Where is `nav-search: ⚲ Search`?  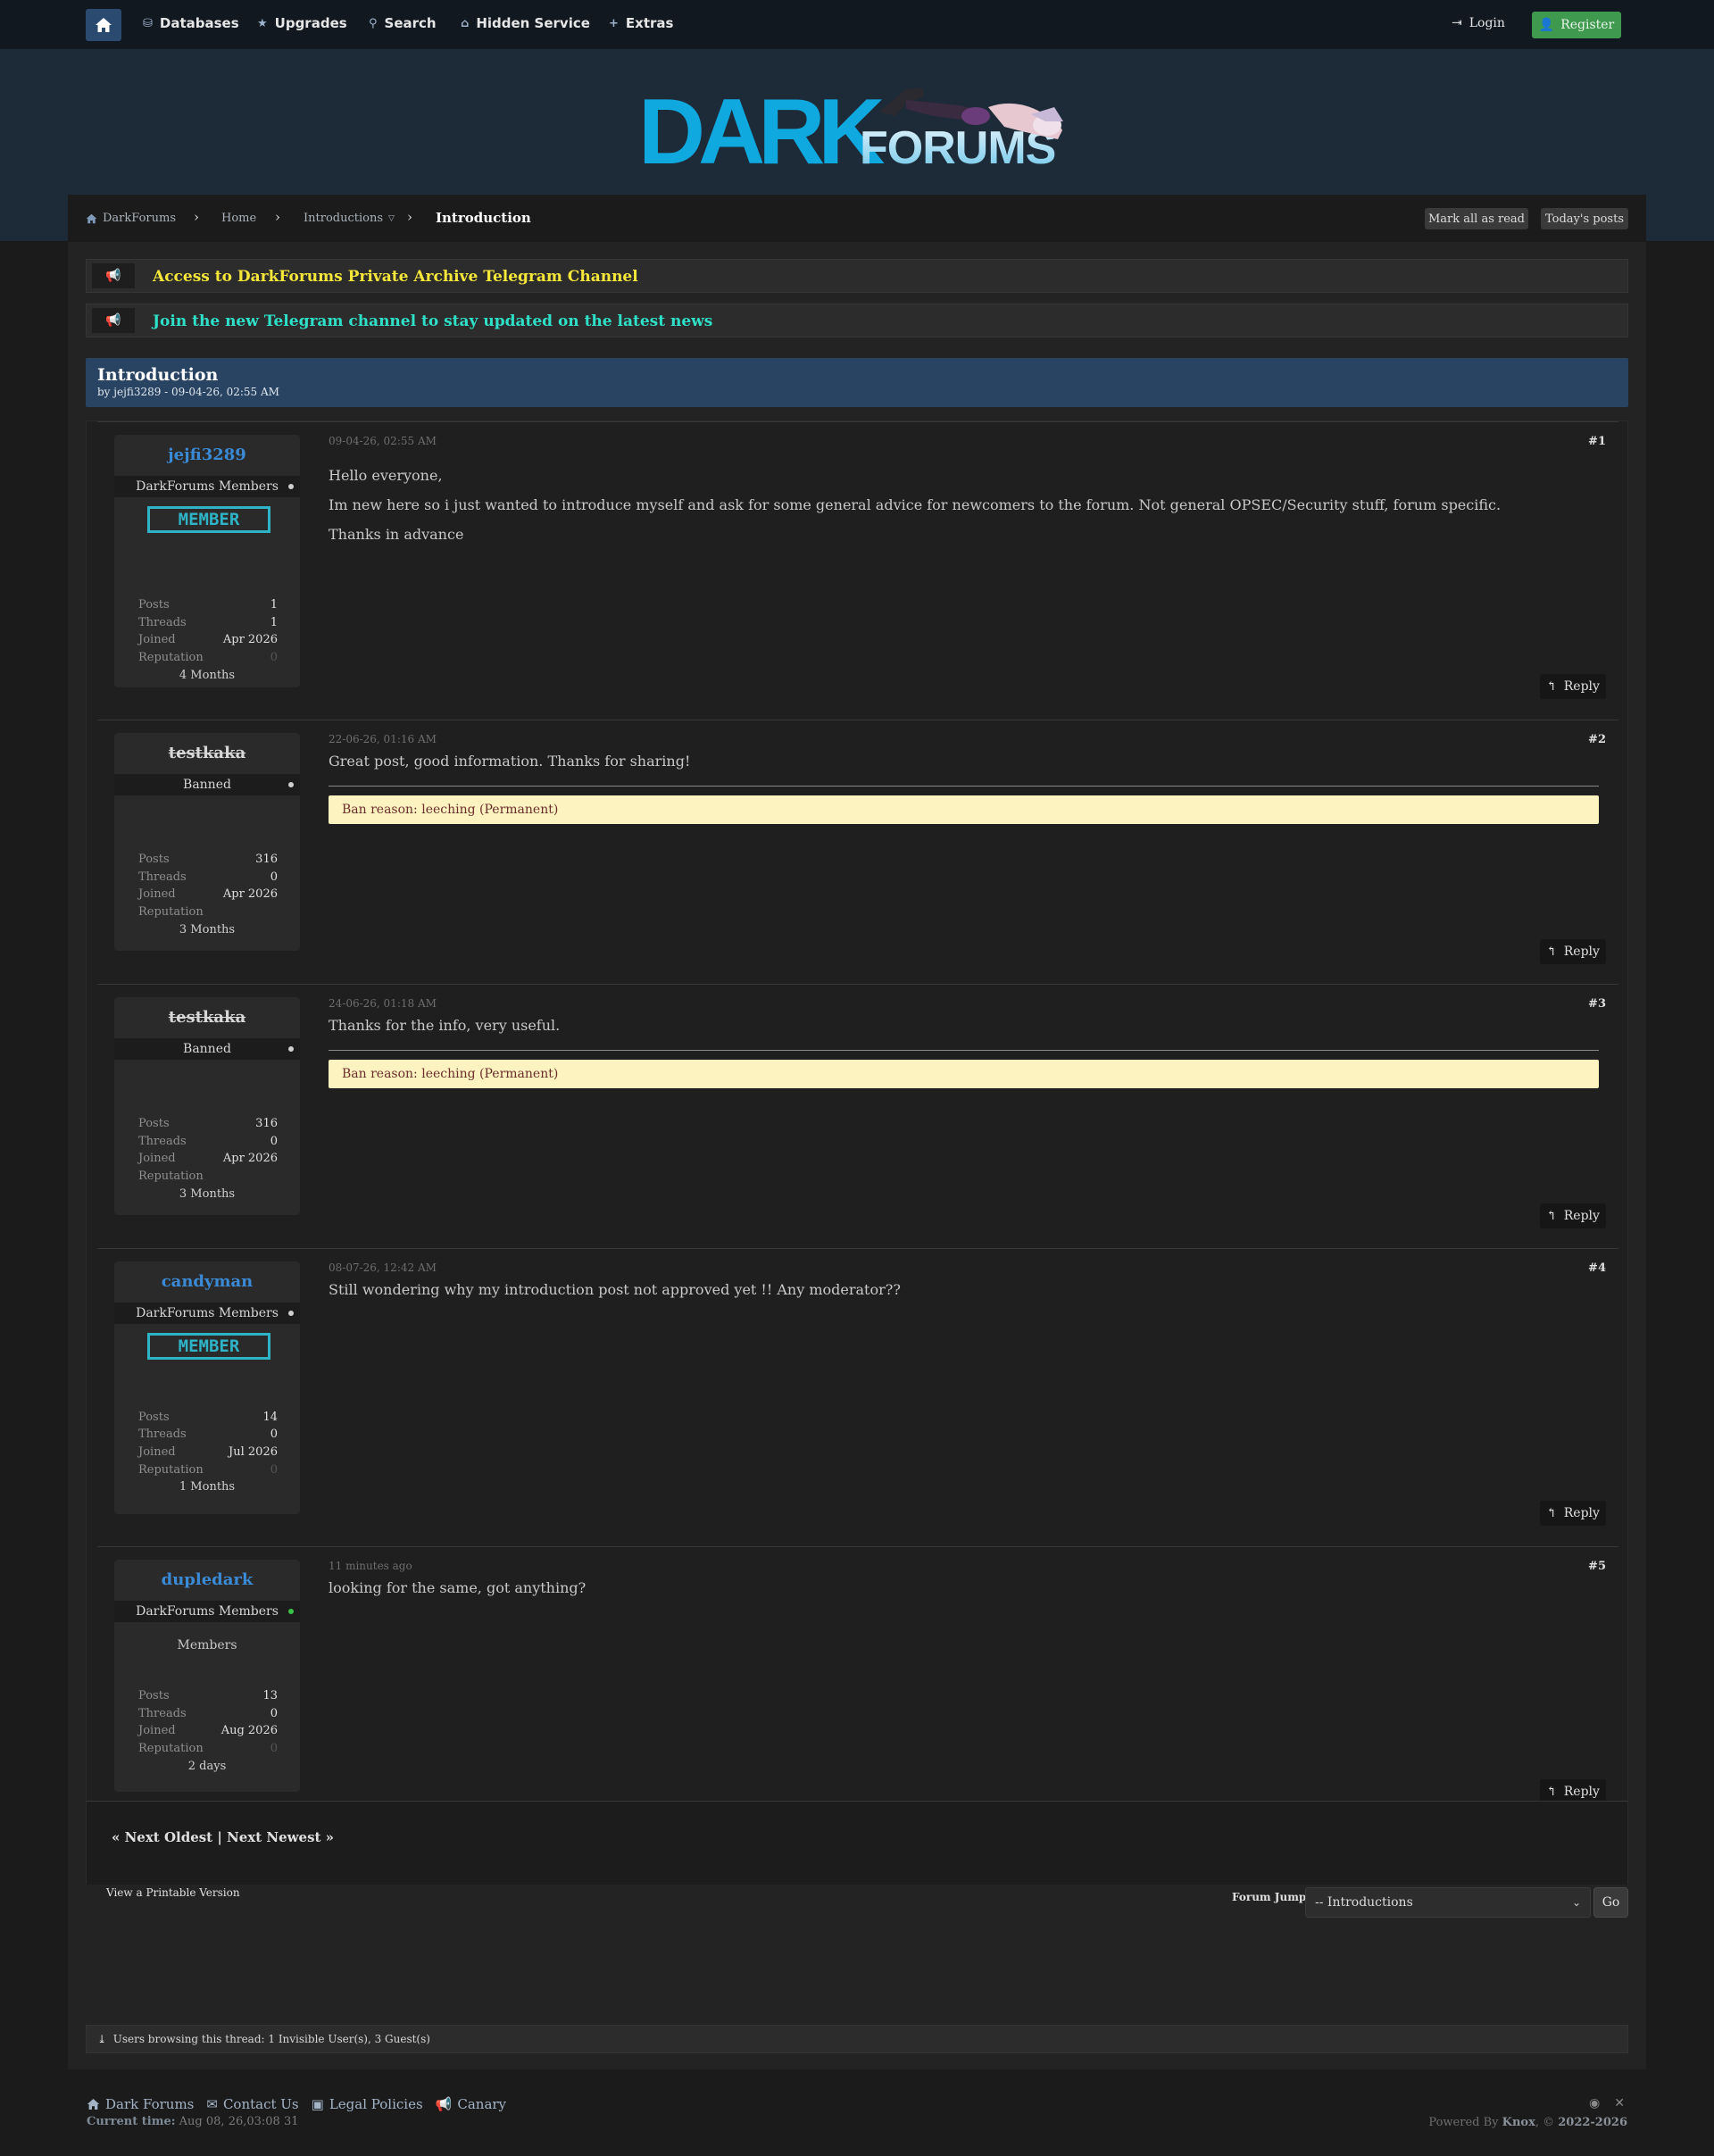 nav-search: ⚲ Search is located at coordinates (403, 23).